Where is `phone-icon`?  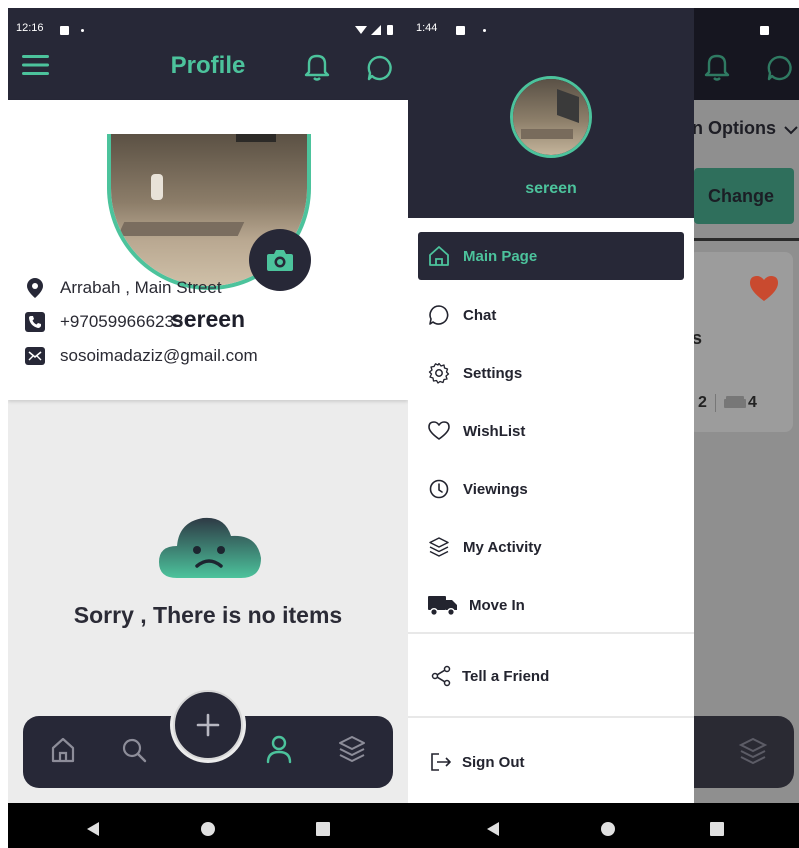
phone-icon is located at coordinates (35, 322).